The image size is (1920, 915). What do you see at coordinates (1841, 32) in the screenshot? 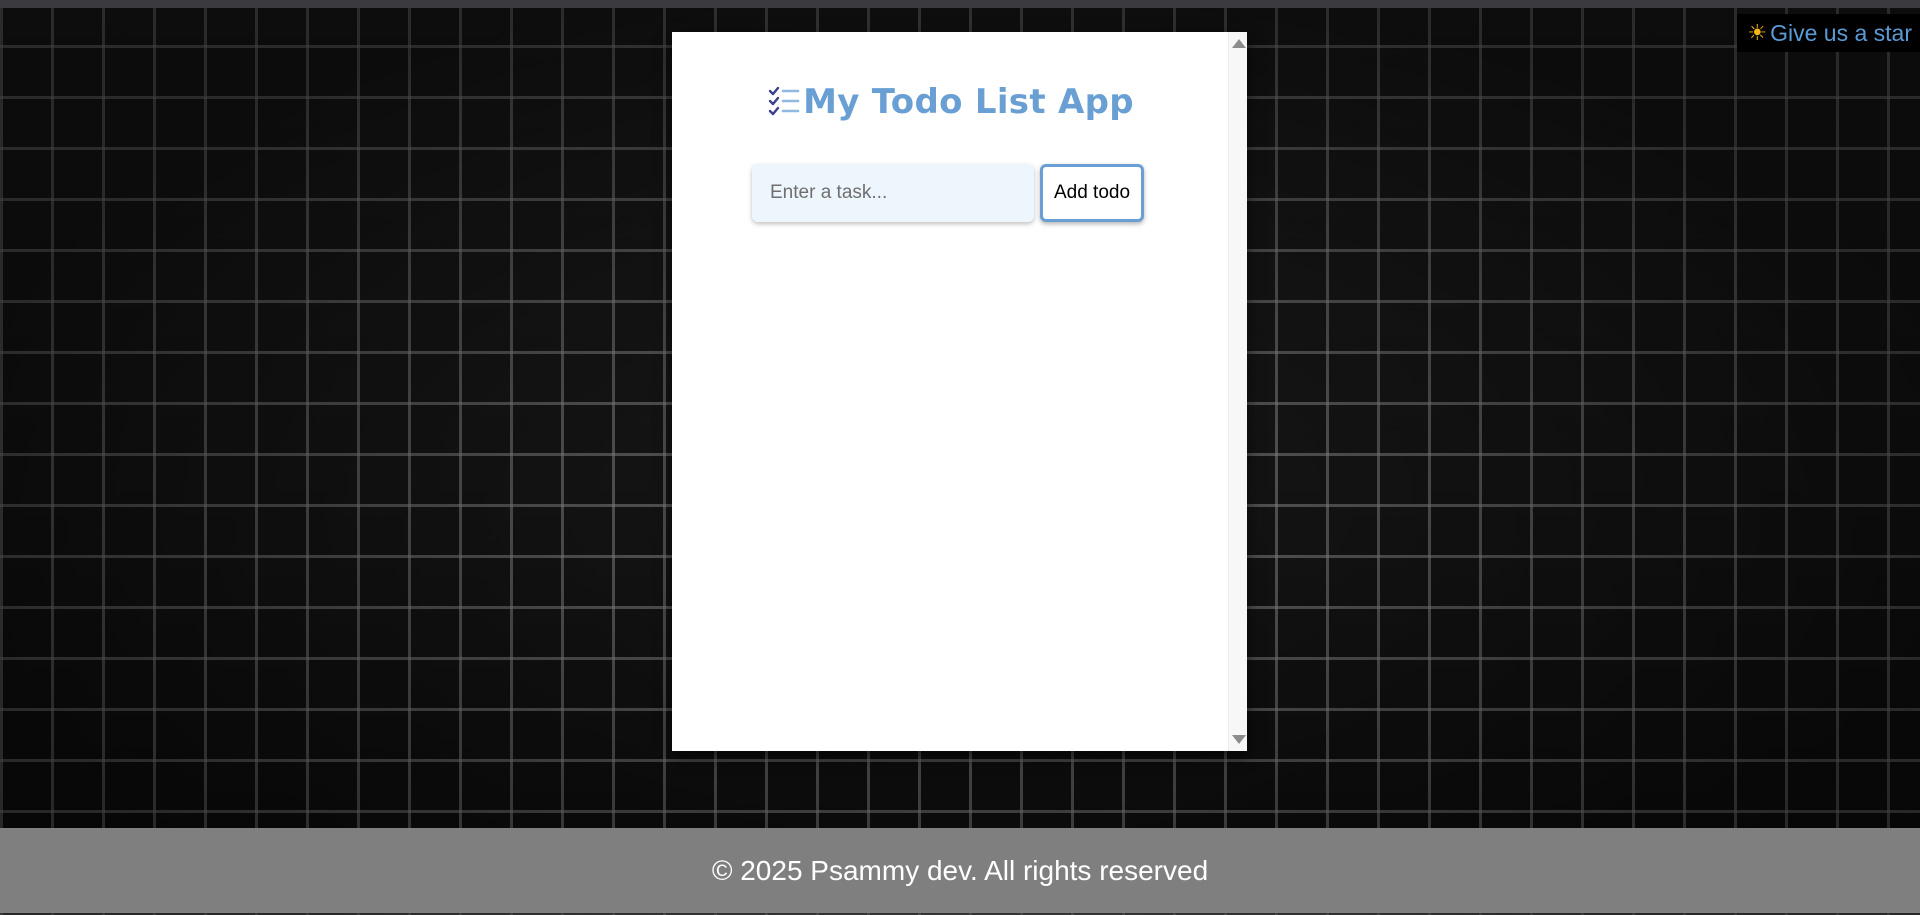
I see `give-star-label: Give us a star` at bounding box center [1841, 32].